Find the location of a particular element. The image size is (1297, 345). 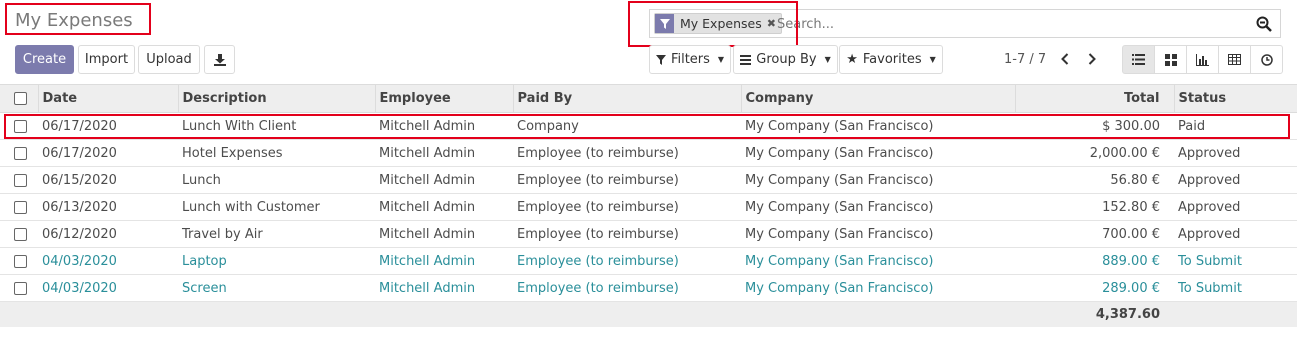

filters-button: Filters ▼ is located at coordinates (690, 59).